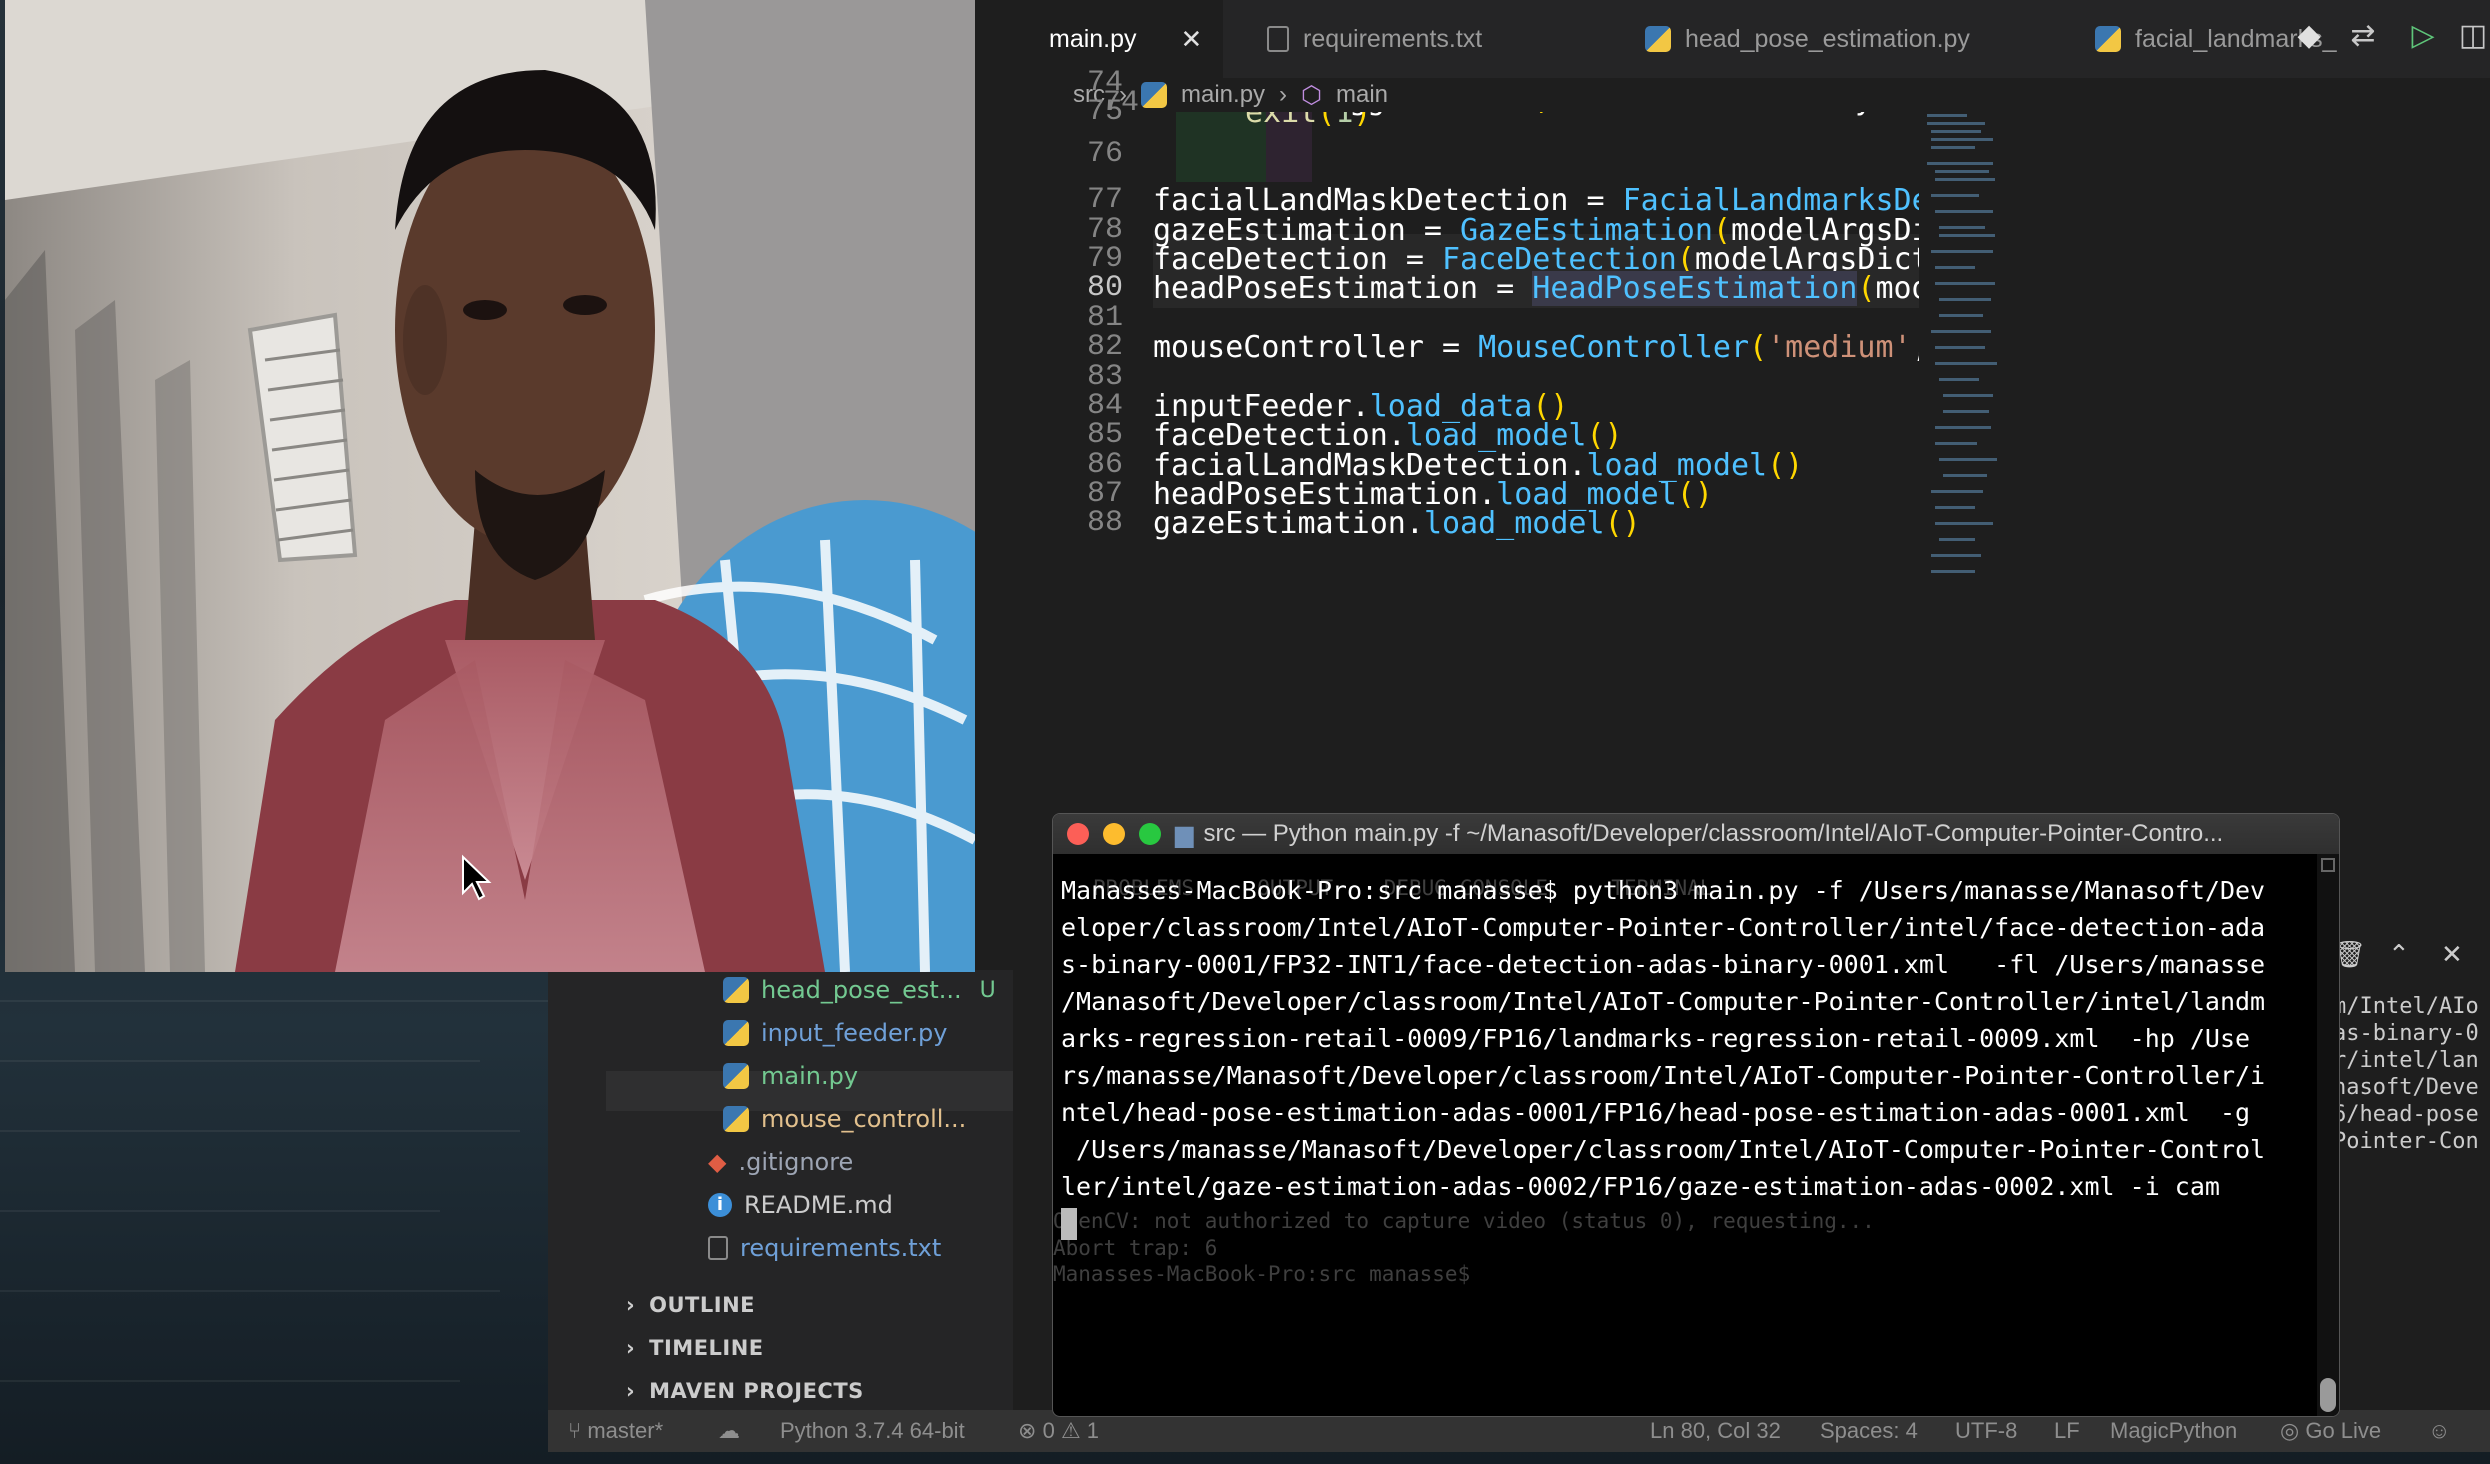 The image size is (2490, 1464). I want to click on file-item-head-pose-estimation: head_pose_est... U, so click(859, 990).